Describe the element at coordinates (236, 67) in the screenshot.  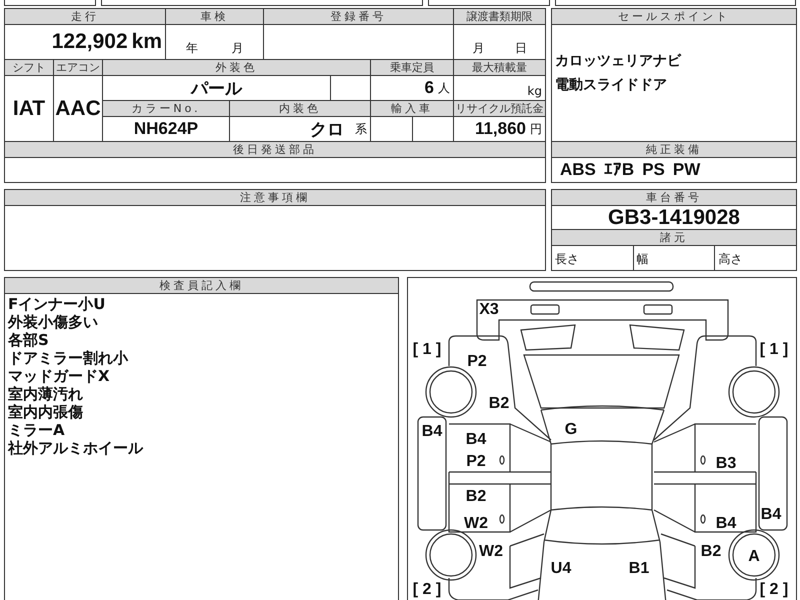
I see `column-header: 外装色` at that location.